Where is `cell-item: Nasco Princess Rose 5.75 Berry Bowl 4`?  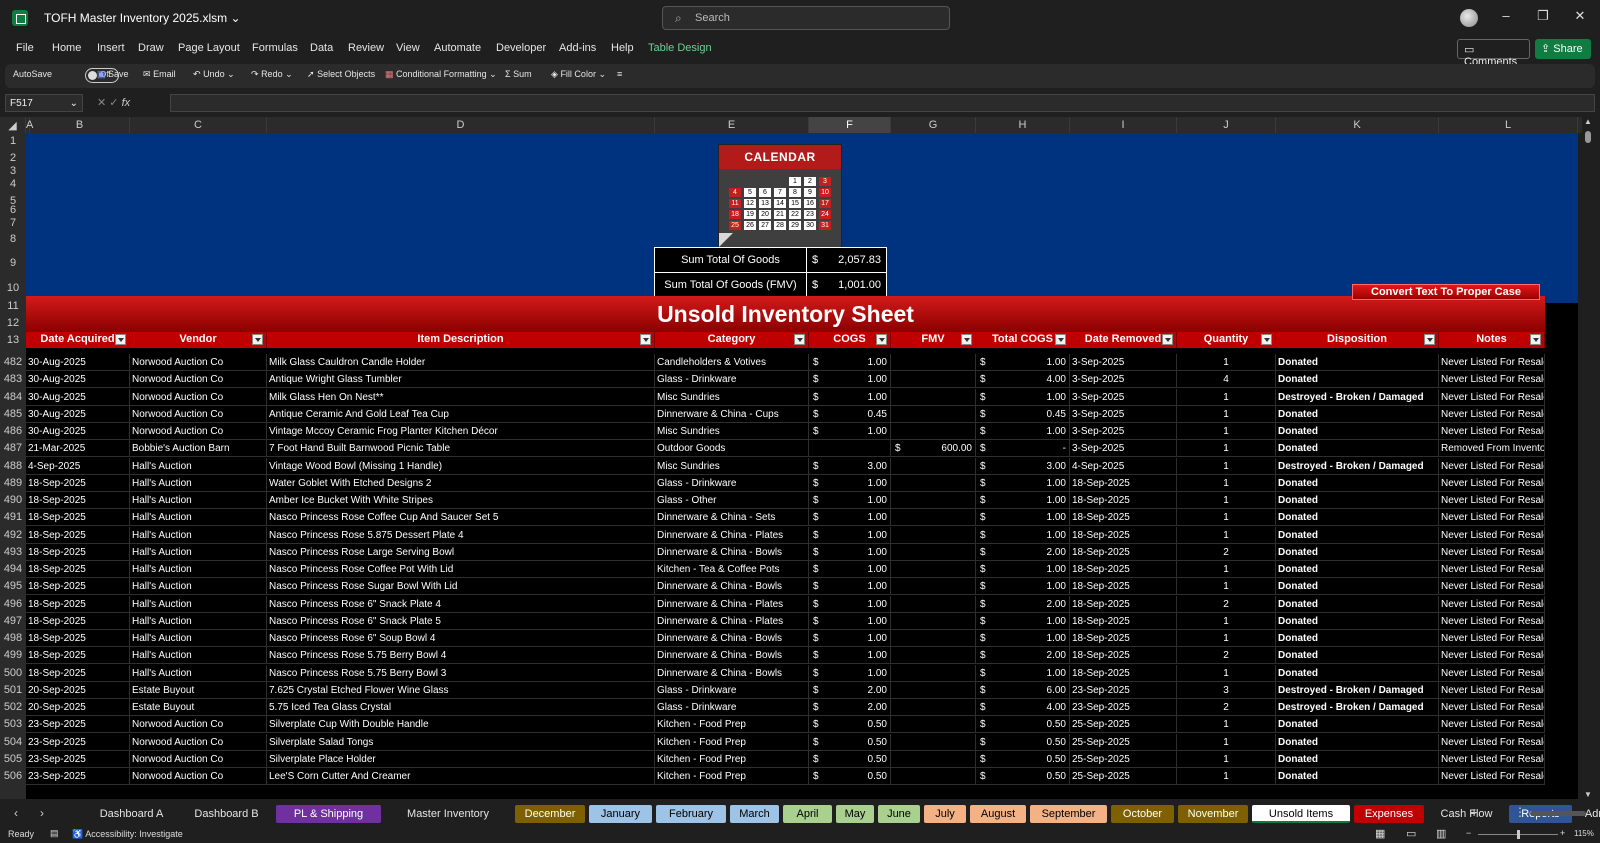
cell-item: Nasco Princess Rose 5.75 Berry Bowl 4 is located at coordinates (461, 655).